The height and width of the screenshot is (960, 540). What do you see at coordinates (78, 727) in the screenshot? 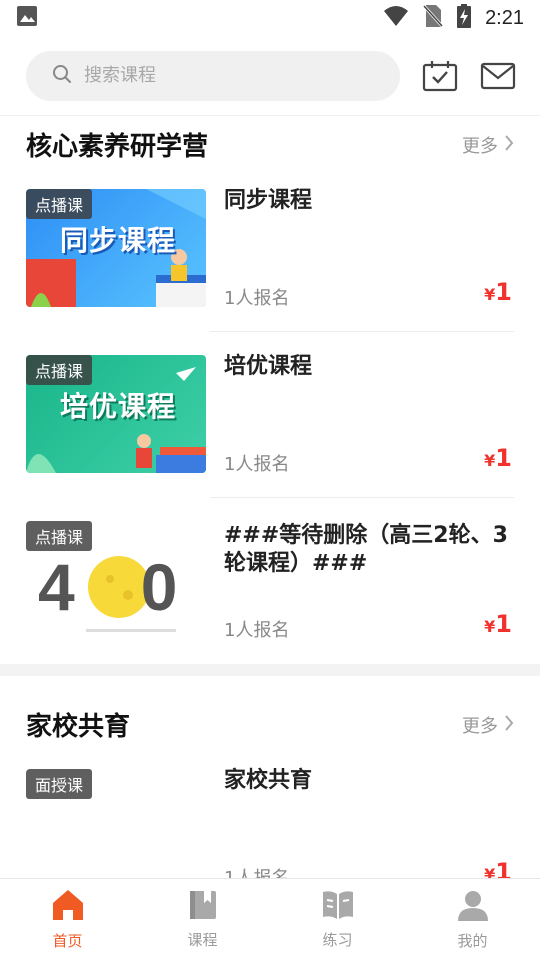
I see `section-title-home-school: 家校共育` at bounding box center [78, 727].